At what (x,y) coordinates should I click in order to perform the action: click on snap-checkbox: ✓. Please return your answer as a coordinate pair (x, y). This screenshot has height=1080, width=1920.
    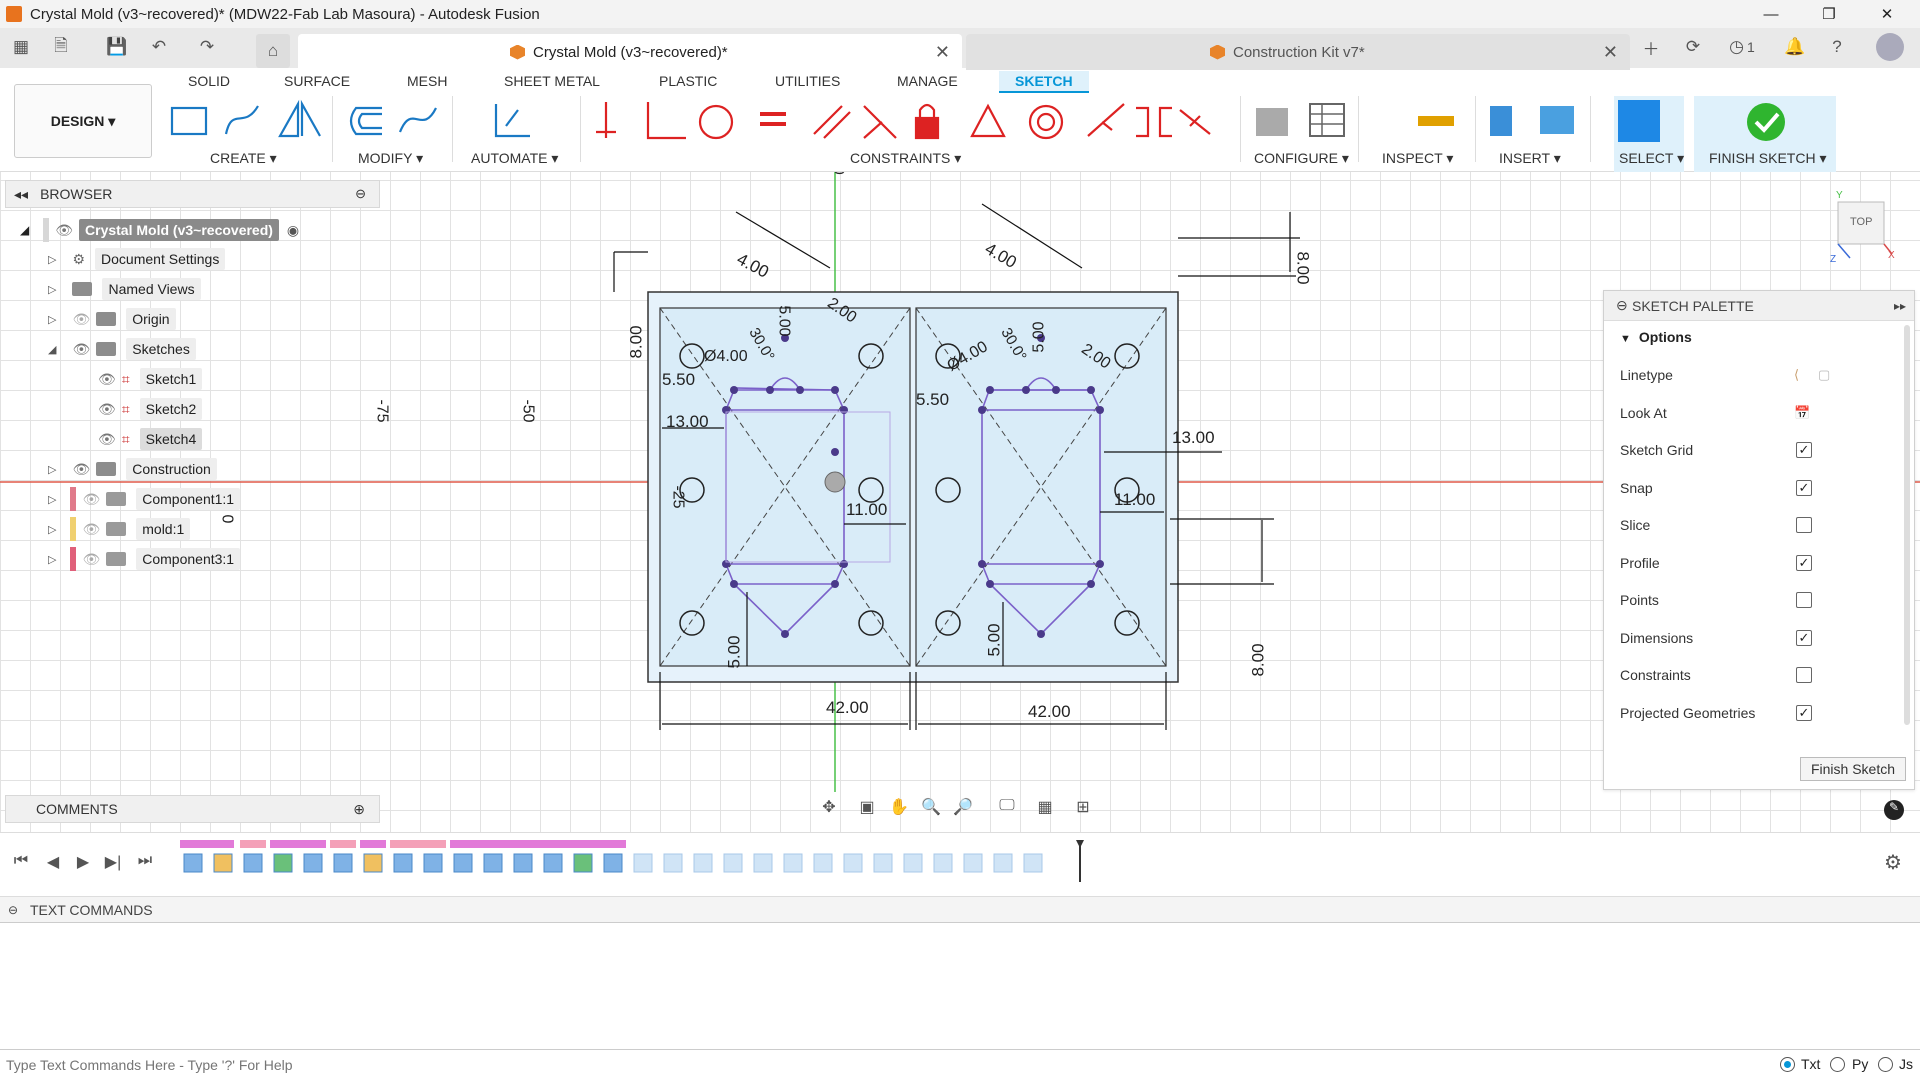
    Looking at the image, I should click on (1804, 488).